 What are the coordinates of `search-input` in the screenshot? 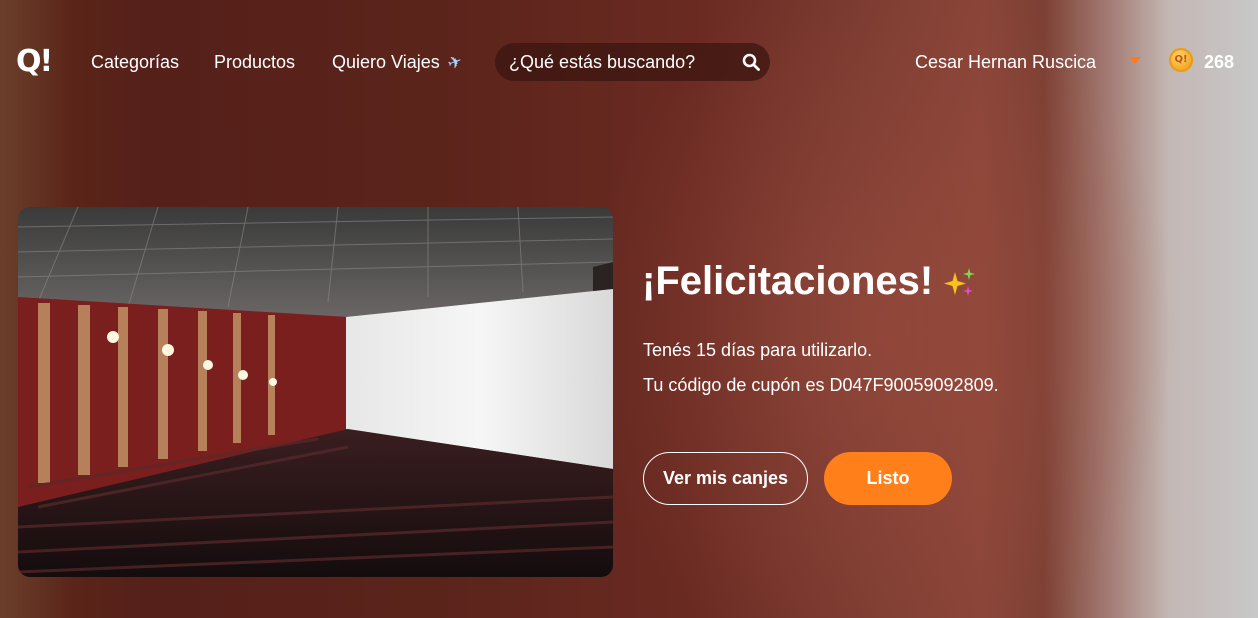 It's located at (619, 62).